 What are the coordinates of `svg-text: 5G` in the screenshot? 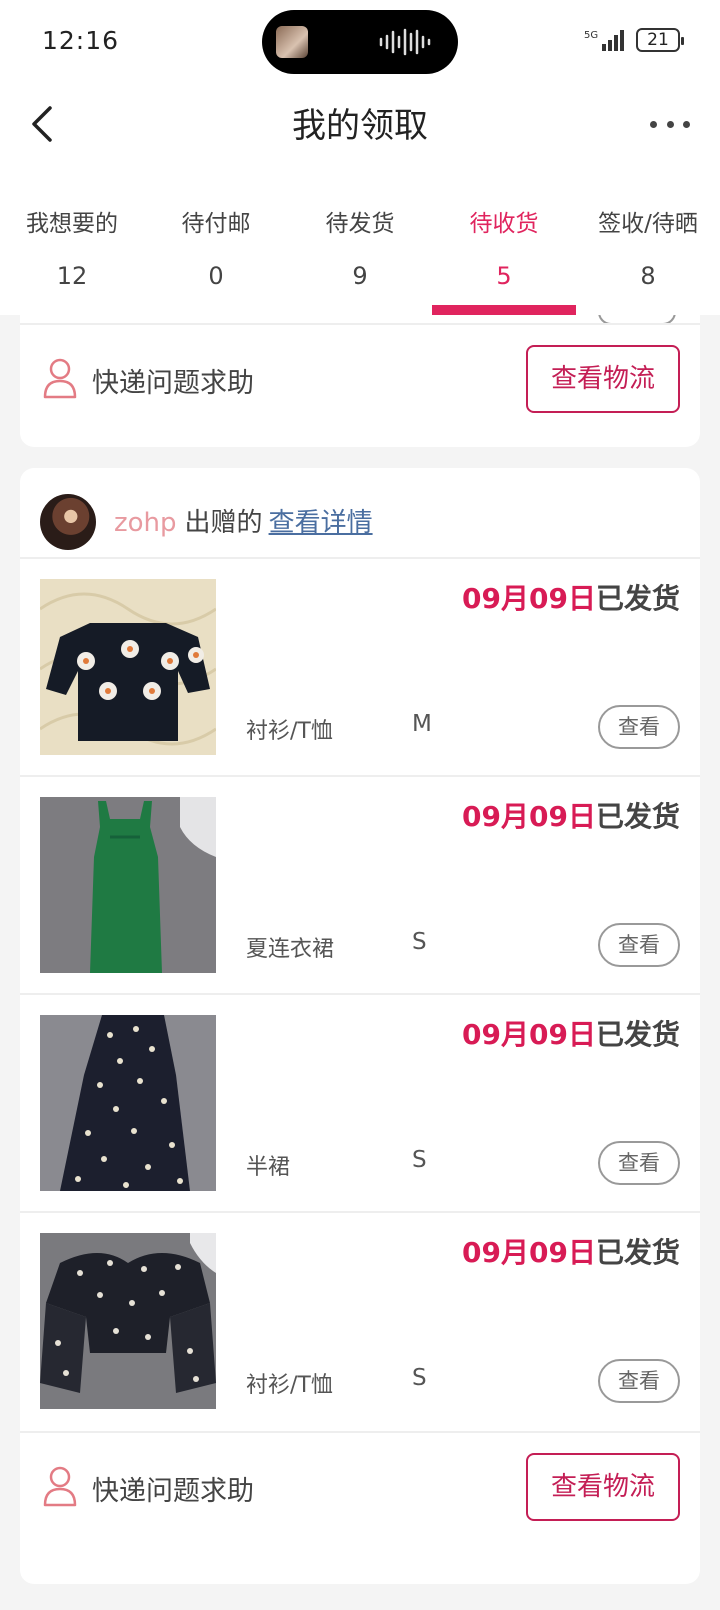 It's located at (591, 35).